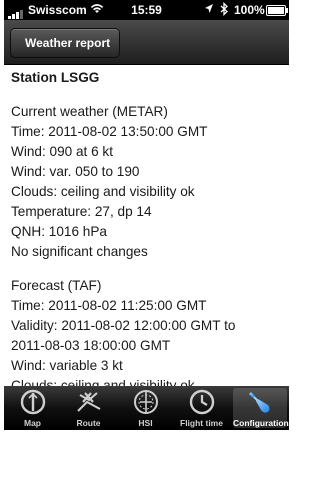  Describe the element at coordinates (146, 10) in the screenshot. I see `status-bar: Swisscom 15:59 100%` at that location.